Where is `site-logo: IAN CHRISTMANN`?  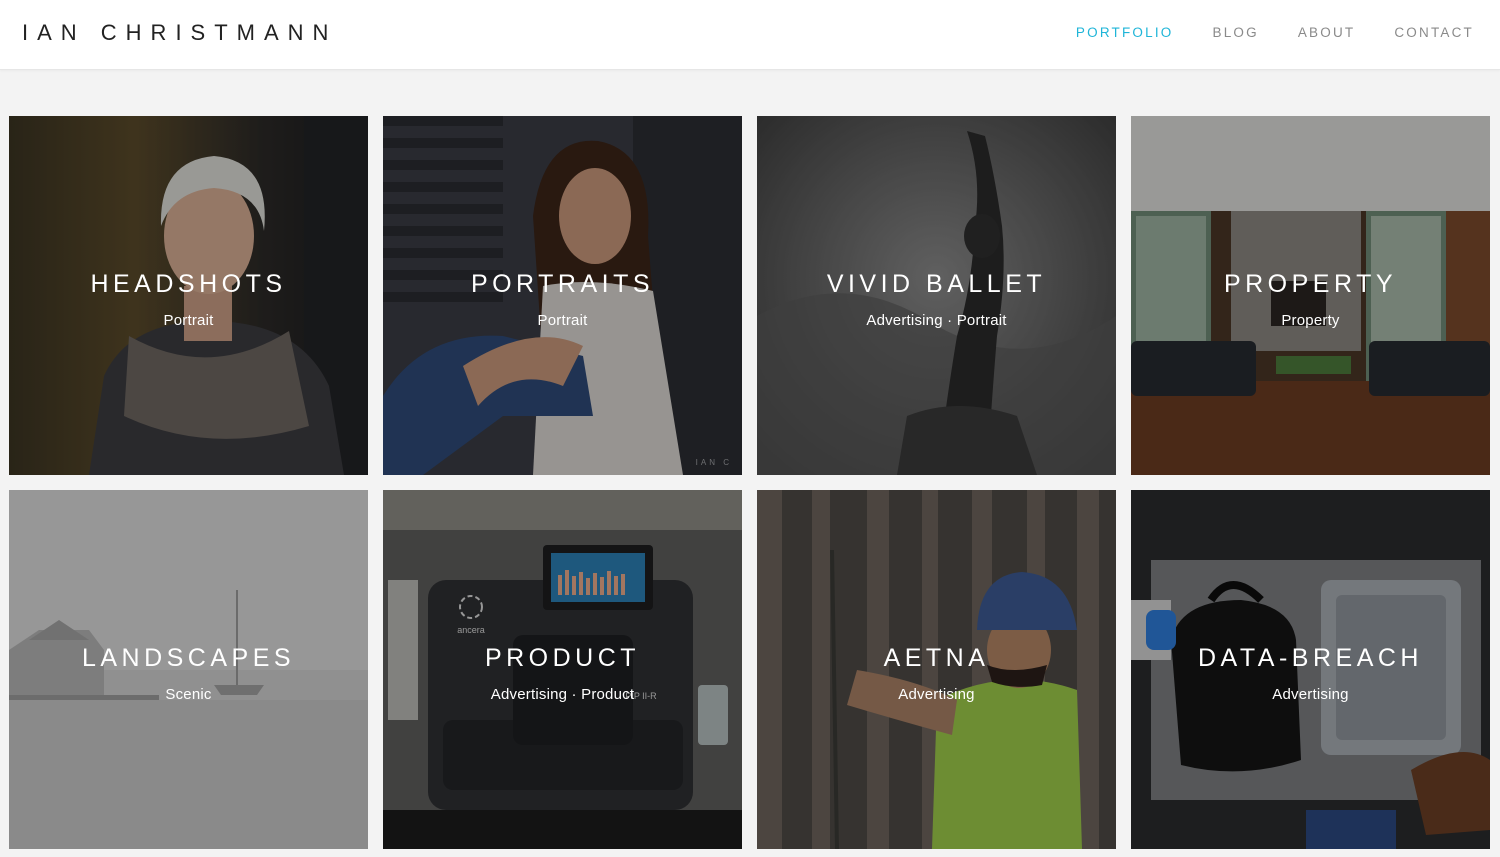 site-logo: IAN CHRISTMANN is located at coordinates (179, 33).